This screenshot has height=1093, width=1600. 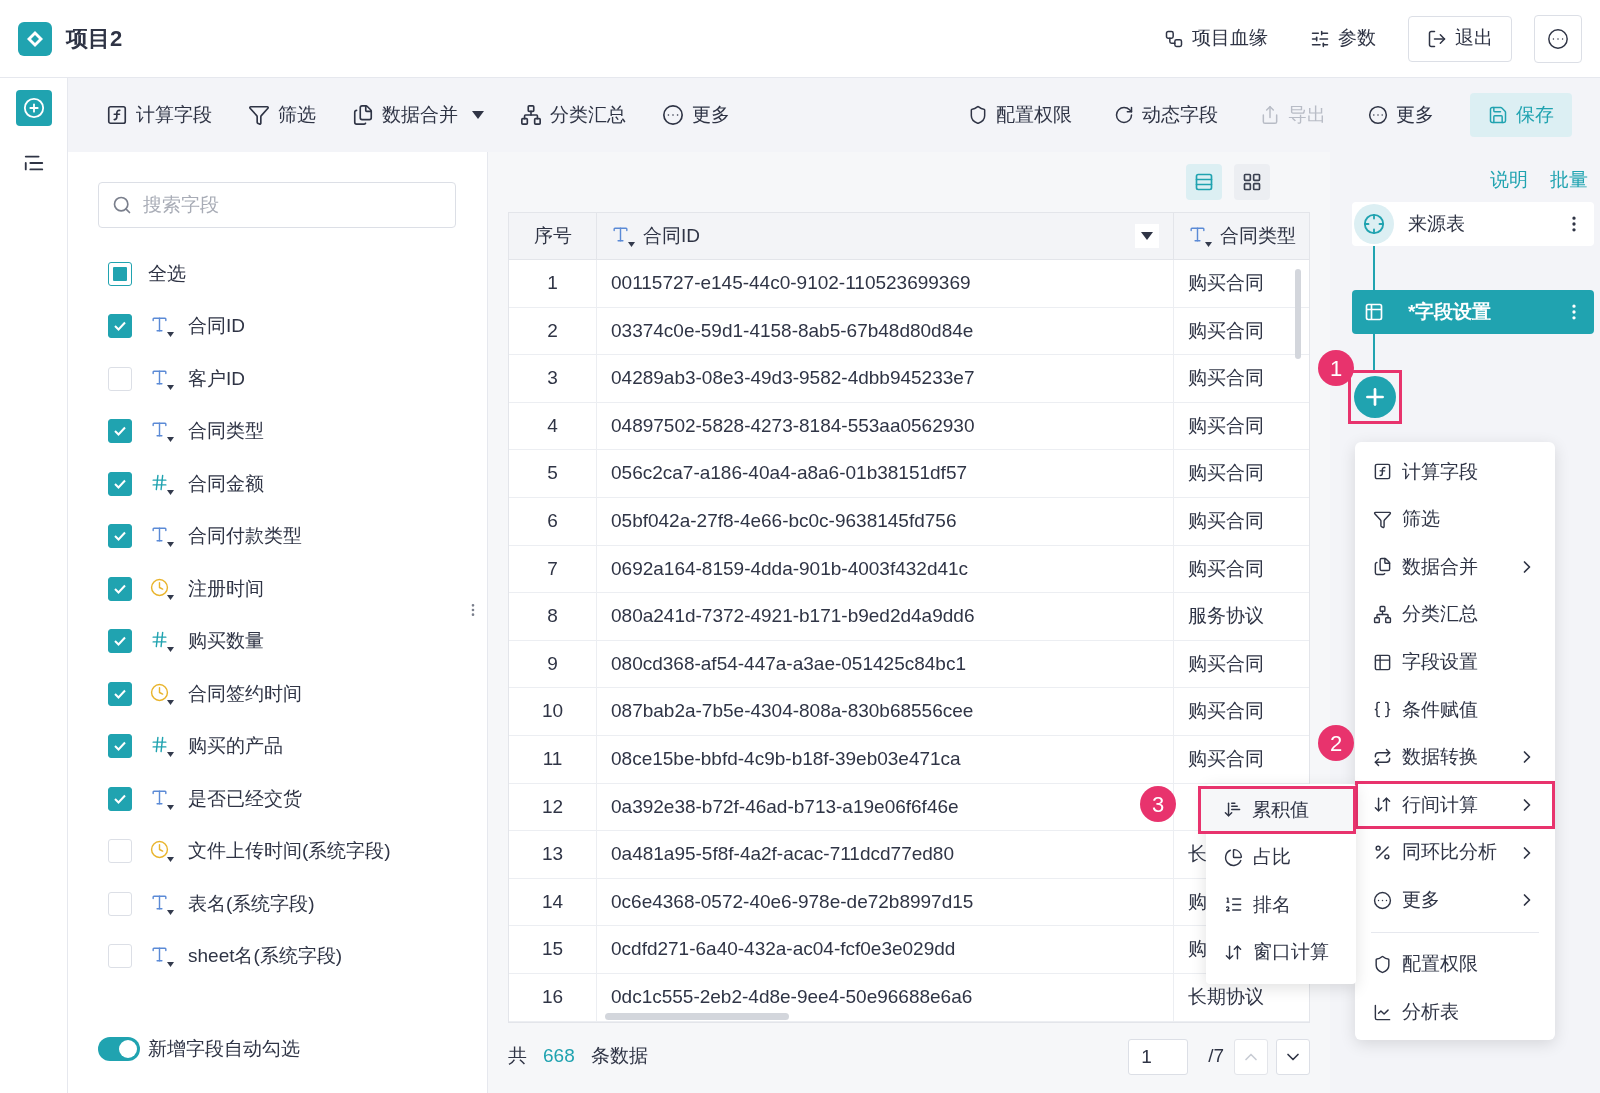 I want to click on menu-item: 行间计算, so click(x=1455, y=805).